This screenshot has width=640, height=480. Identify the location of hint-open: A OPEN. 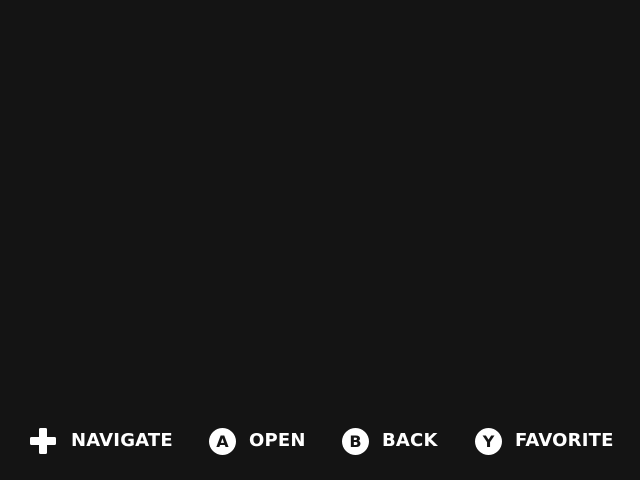
(257, 441).